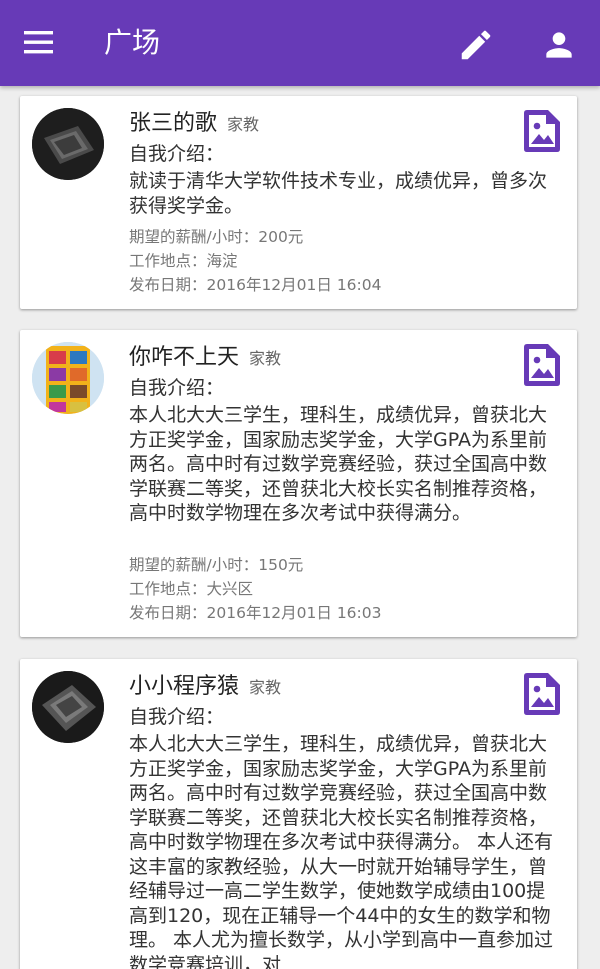  What do you see at coordinates (173, 123) in the screenshot?
I see `poster-name-text: 张三的歌` at bounding box center [173, 123].